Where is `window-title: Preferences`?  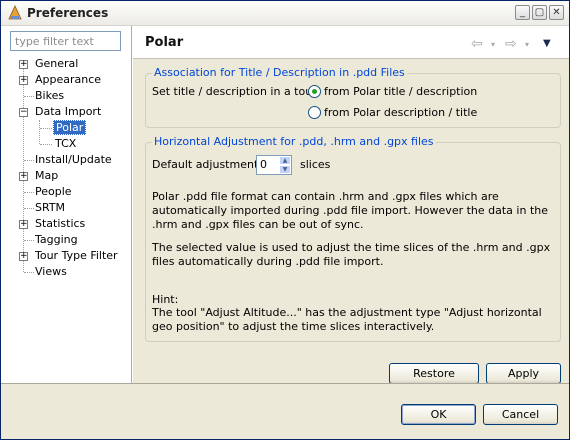 window-title: Preferences is located at coordinates (68, 13).